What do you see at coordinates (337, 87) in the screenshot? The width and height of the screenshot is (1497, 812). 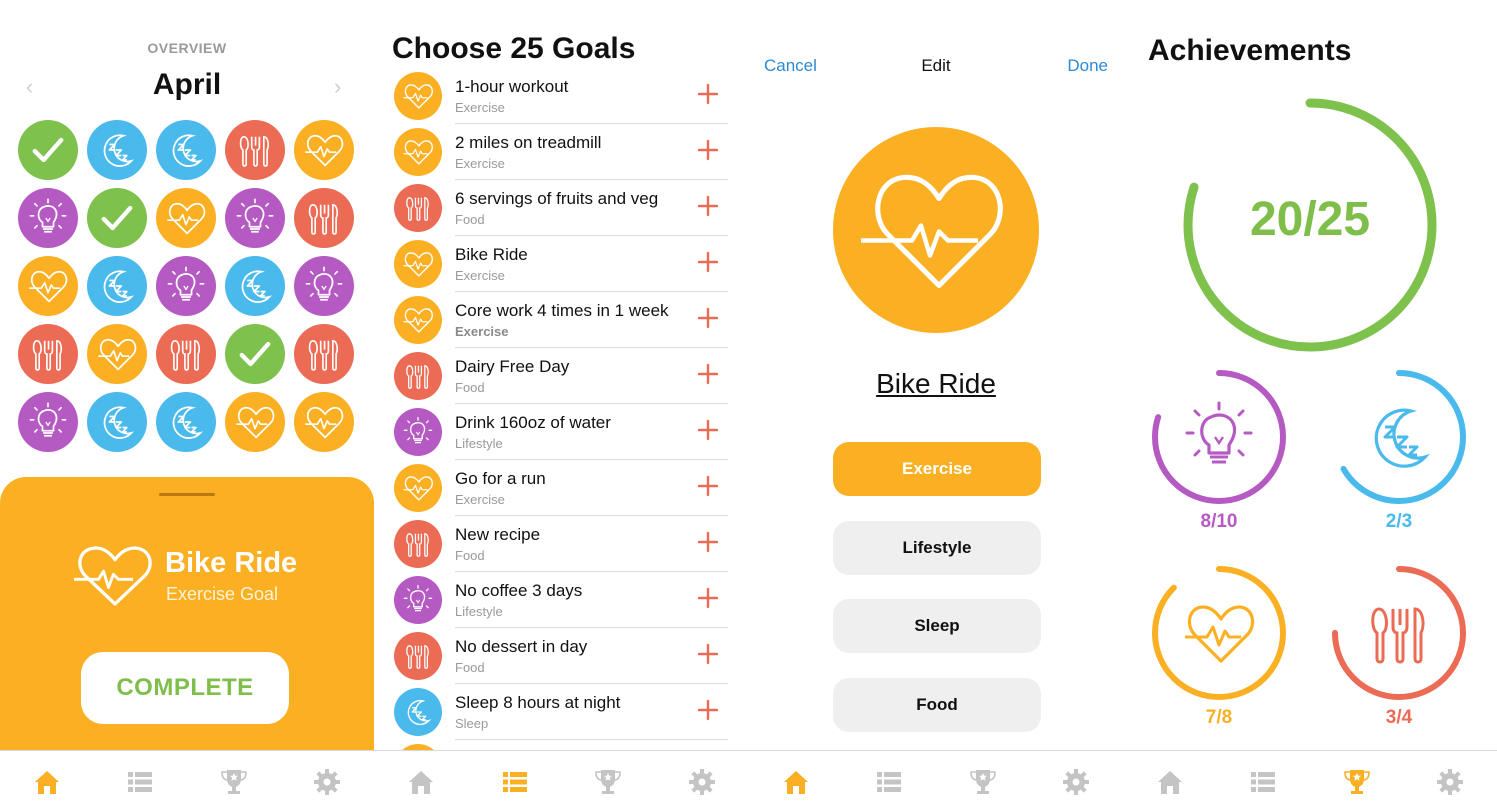 I see `chevron-right-icon: ›` at bounding box center [337, 87].